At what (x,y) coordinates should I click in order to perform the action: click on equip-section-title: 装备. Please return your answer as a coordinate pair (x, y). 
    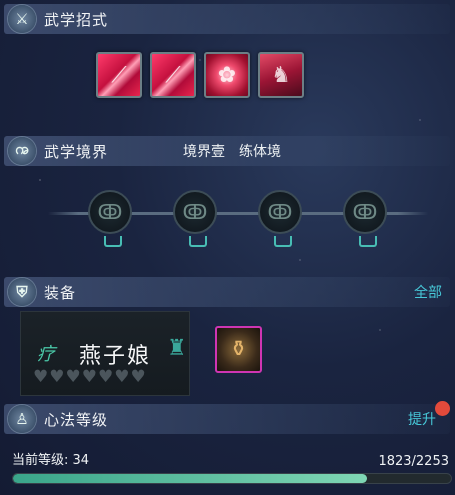
    Looking at the image, I should click on (60, 292).